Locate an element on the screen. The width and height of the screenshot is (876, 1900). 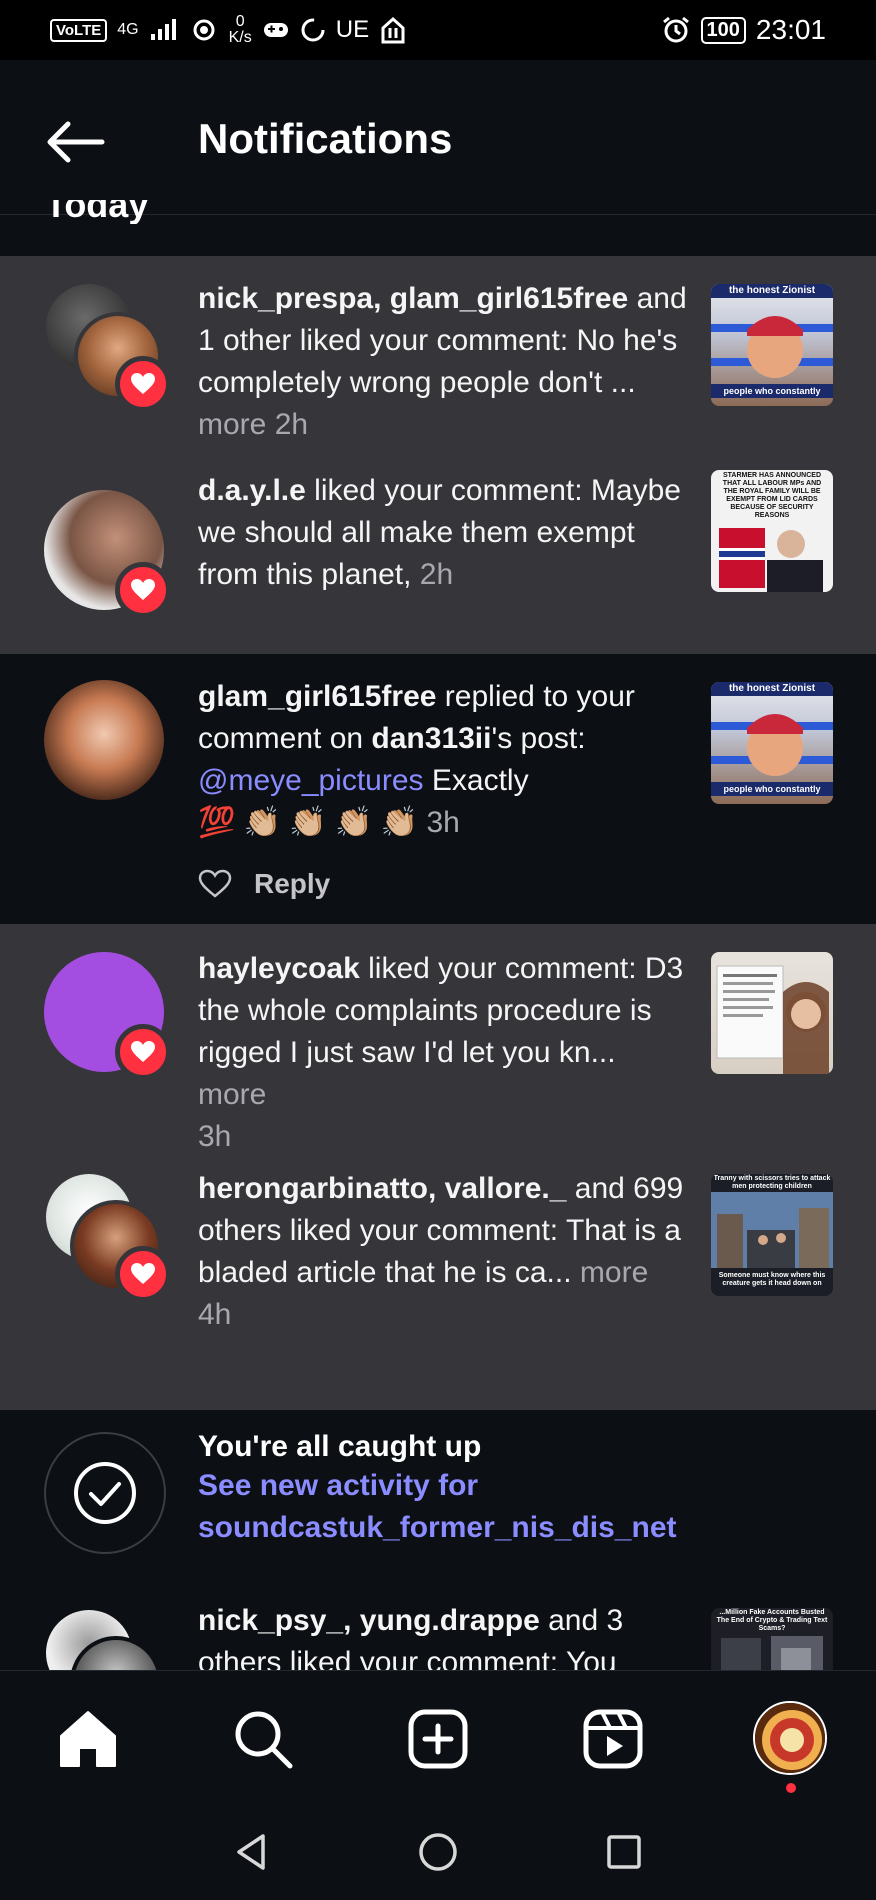
create-icon is located at coordinates (438, 1739).